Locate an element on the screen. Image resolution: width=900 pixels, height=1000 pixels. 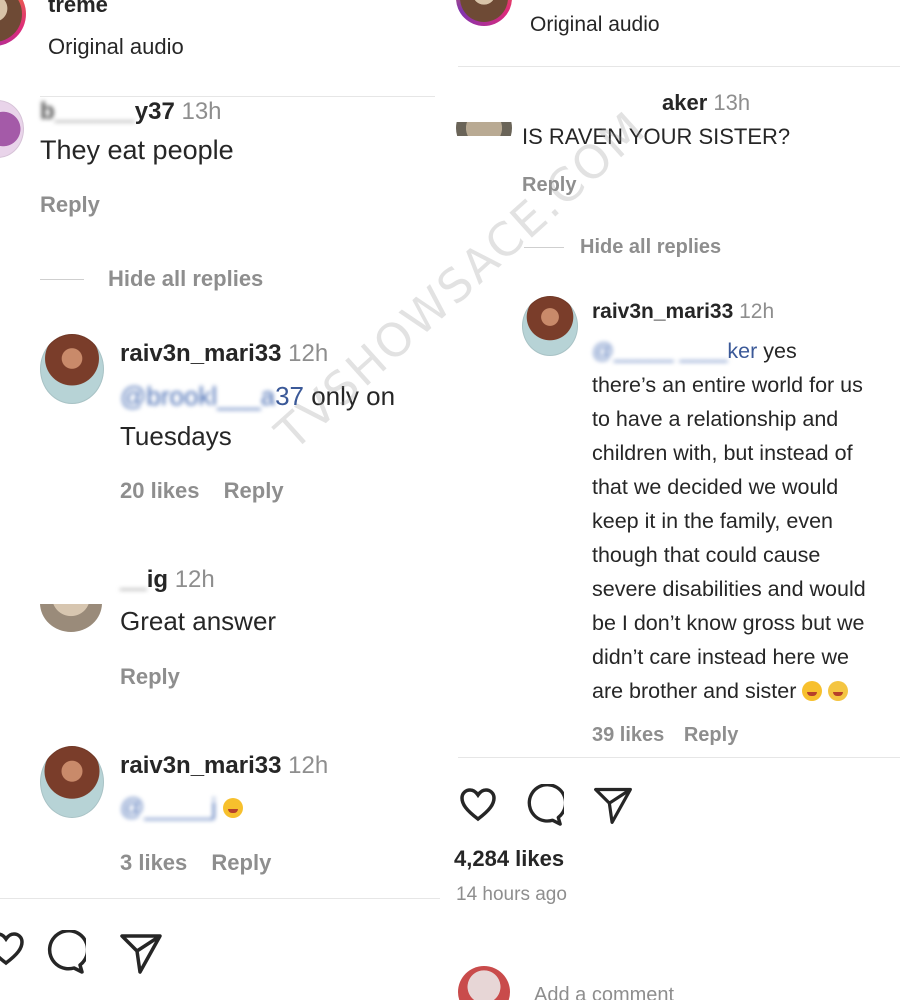
reply-text-line: that we decided we would is located at coordinates (715, 487).